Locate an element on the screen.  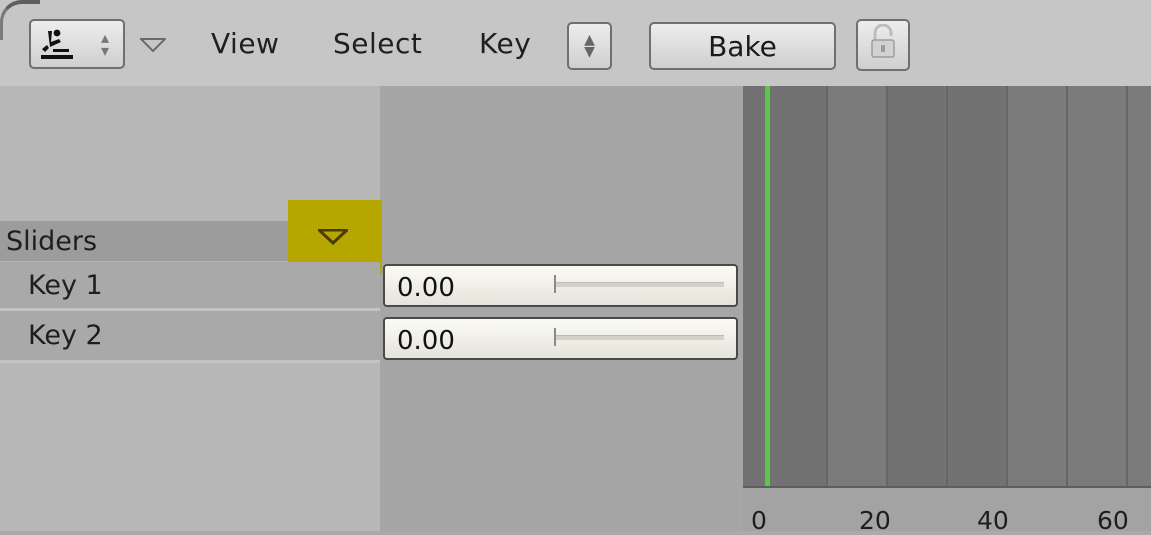
channel-label: Key 2 is located at coordinates (65, 335).